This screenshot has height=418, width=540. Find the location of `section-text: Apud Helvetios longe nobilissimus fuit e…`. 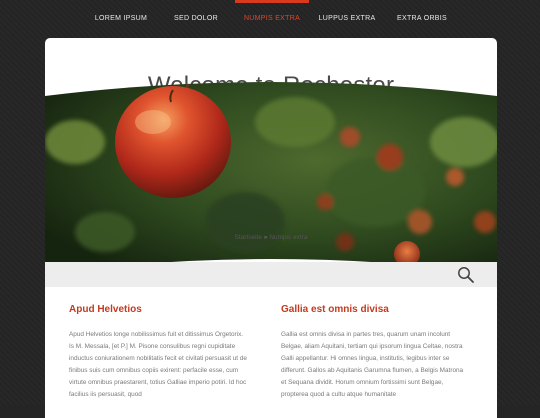

section-text: Apud Helvetios longe nobilissimus fuit e… is located at coordinates (158, 364).